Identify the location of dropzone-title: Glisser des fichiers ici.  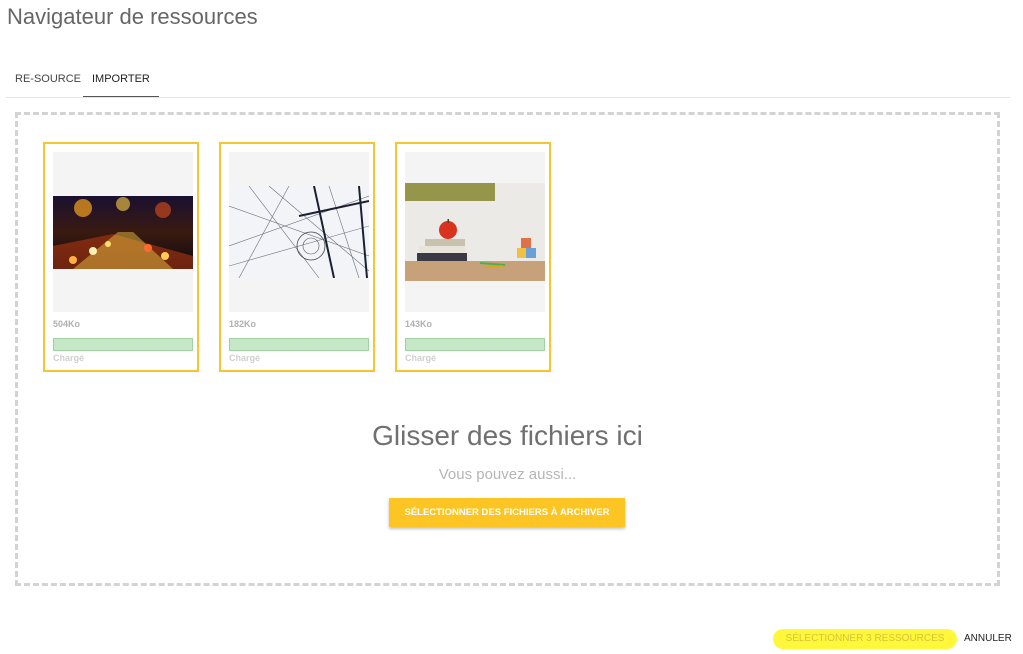
(507, 435).